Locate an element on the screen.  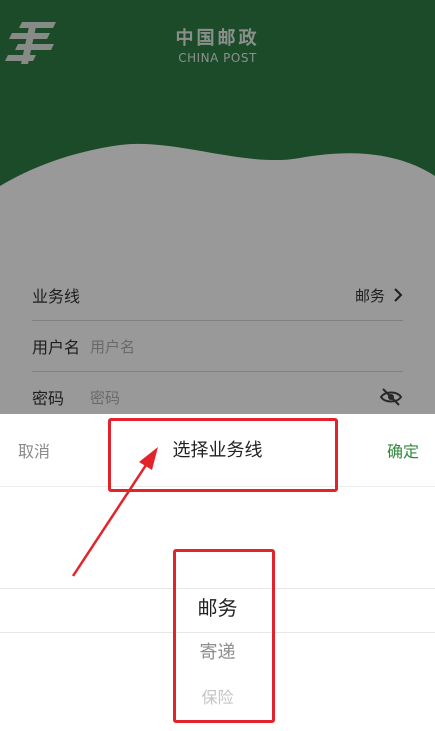
confirm-button: 确定 is located at coordinates (403, 450).